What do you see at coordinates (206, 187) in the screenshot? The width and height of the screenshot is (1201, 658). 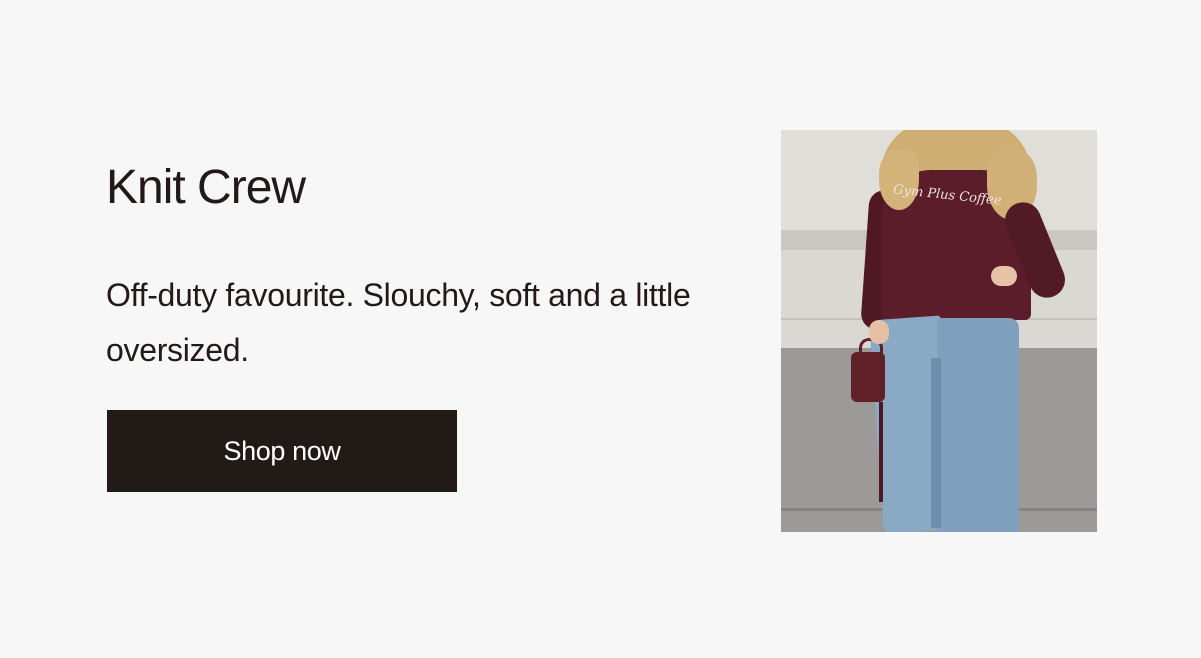 I see `promo-title: Knit Crew` at bounding box center [206, 187].